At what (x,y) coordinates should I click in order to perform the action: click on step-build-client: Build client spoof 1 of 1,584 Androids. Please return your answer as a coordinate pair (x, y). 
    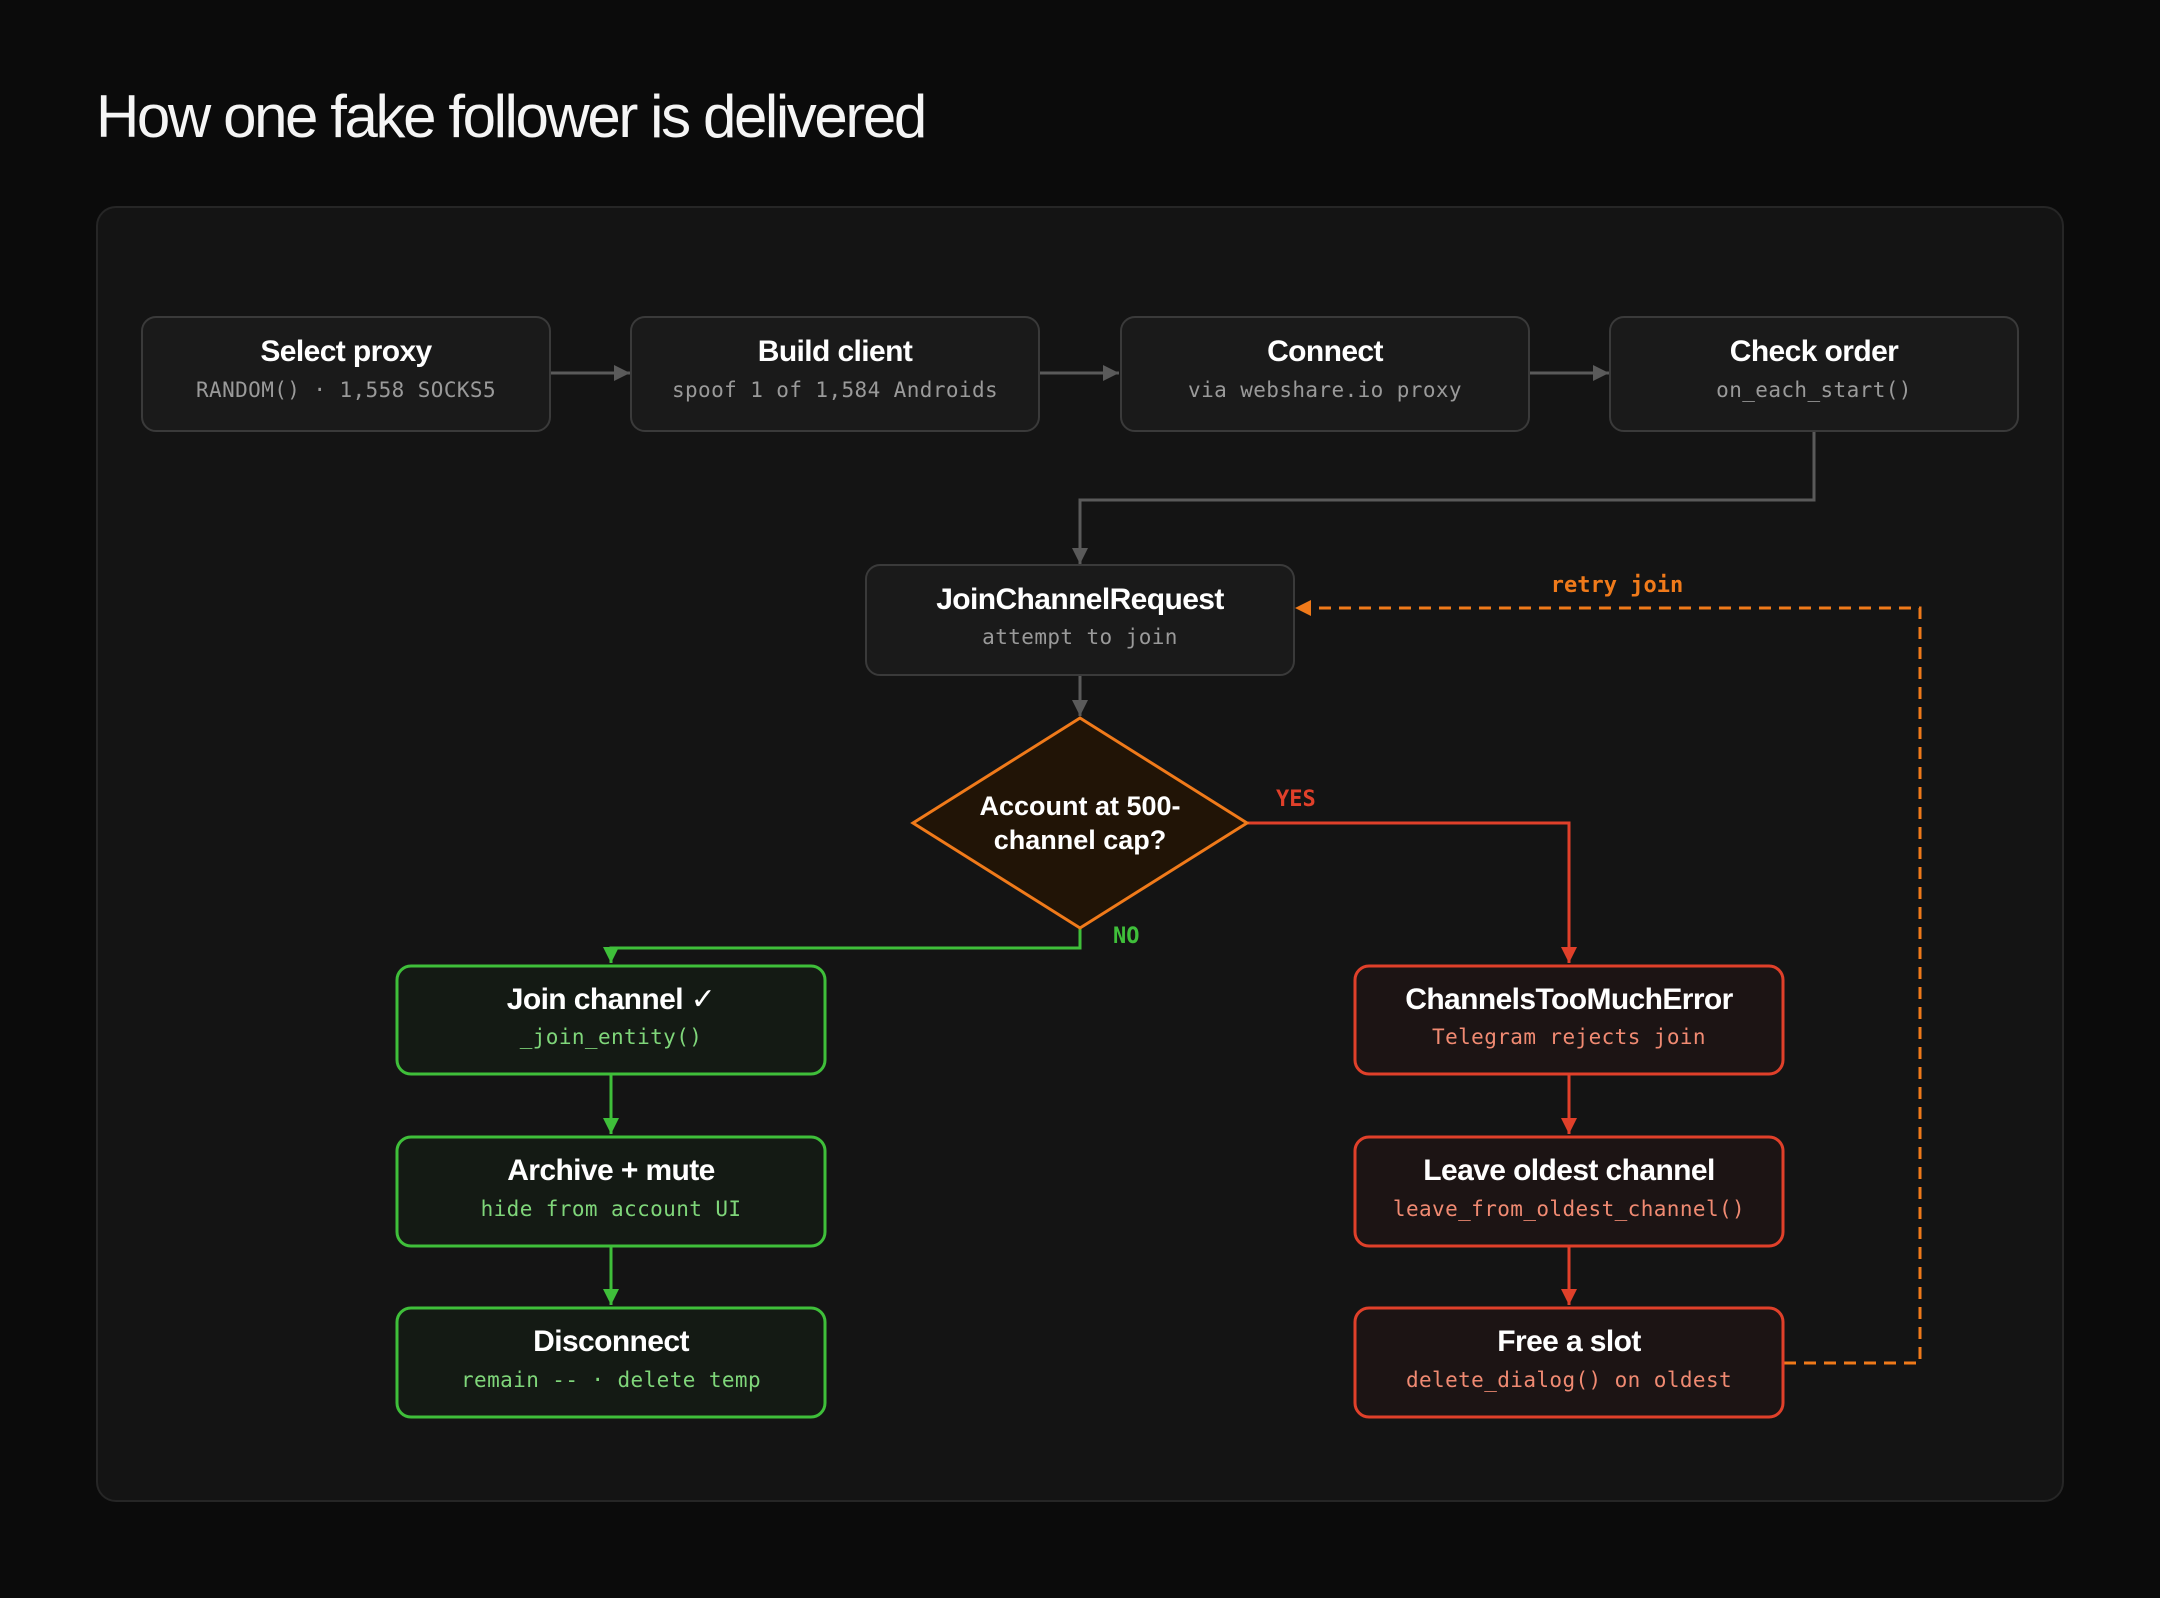
    Looking at the image, I should click on (835, 374).